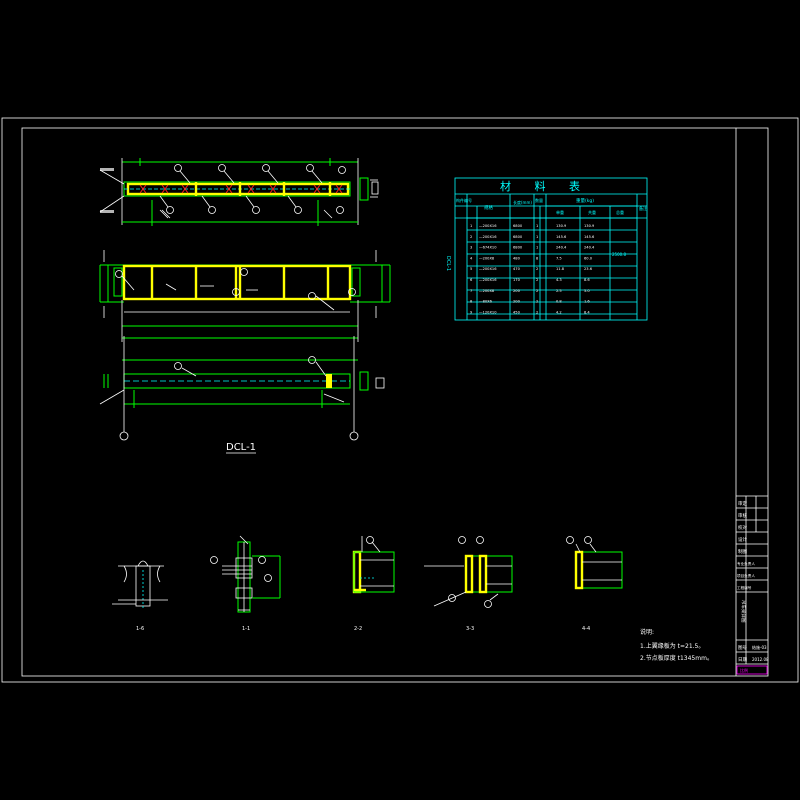 This screenshot has width=800, height=800. I want to click on tb-row-2: 审核, so click(742, 515).